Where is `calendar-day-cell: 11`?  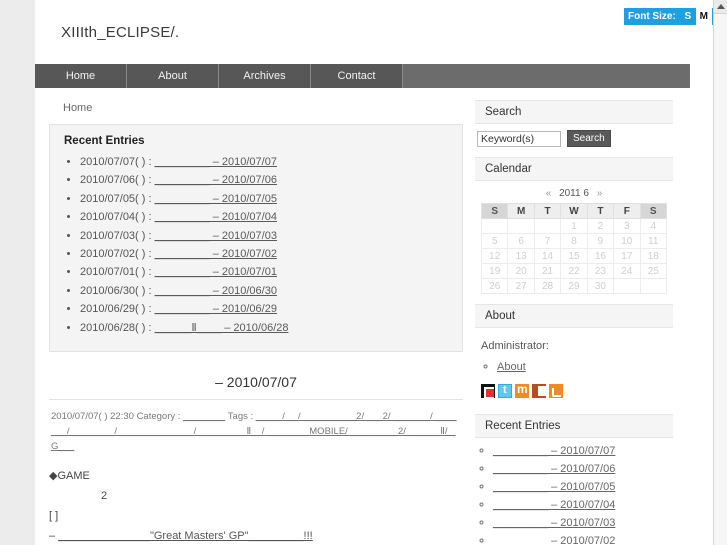
calendar-day-cell: 11 is located at coordinates (653, 241).